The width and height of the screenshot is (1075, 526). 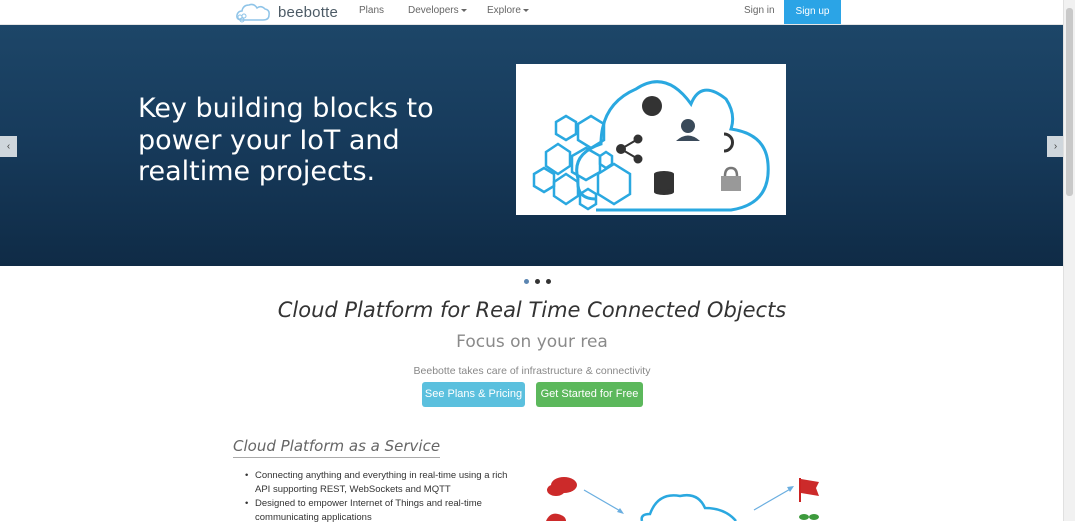 I want to click on cloud-logo-icon, so click(x=253, y=13).